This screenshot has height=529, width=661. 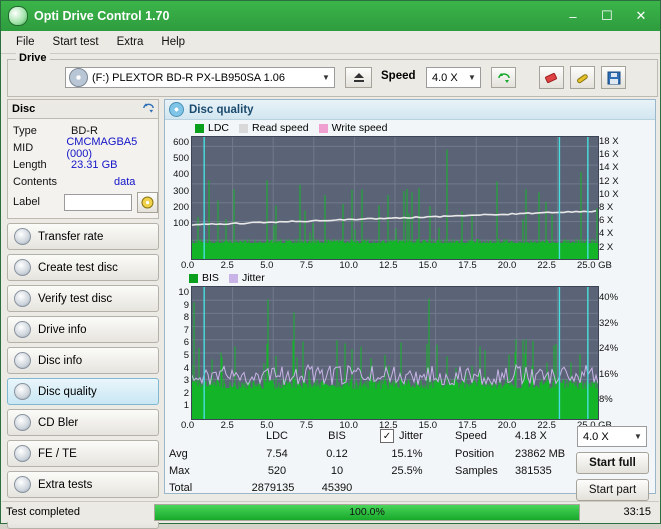 I want to click on legend-swatch-bis, so click(x=193, y=278).